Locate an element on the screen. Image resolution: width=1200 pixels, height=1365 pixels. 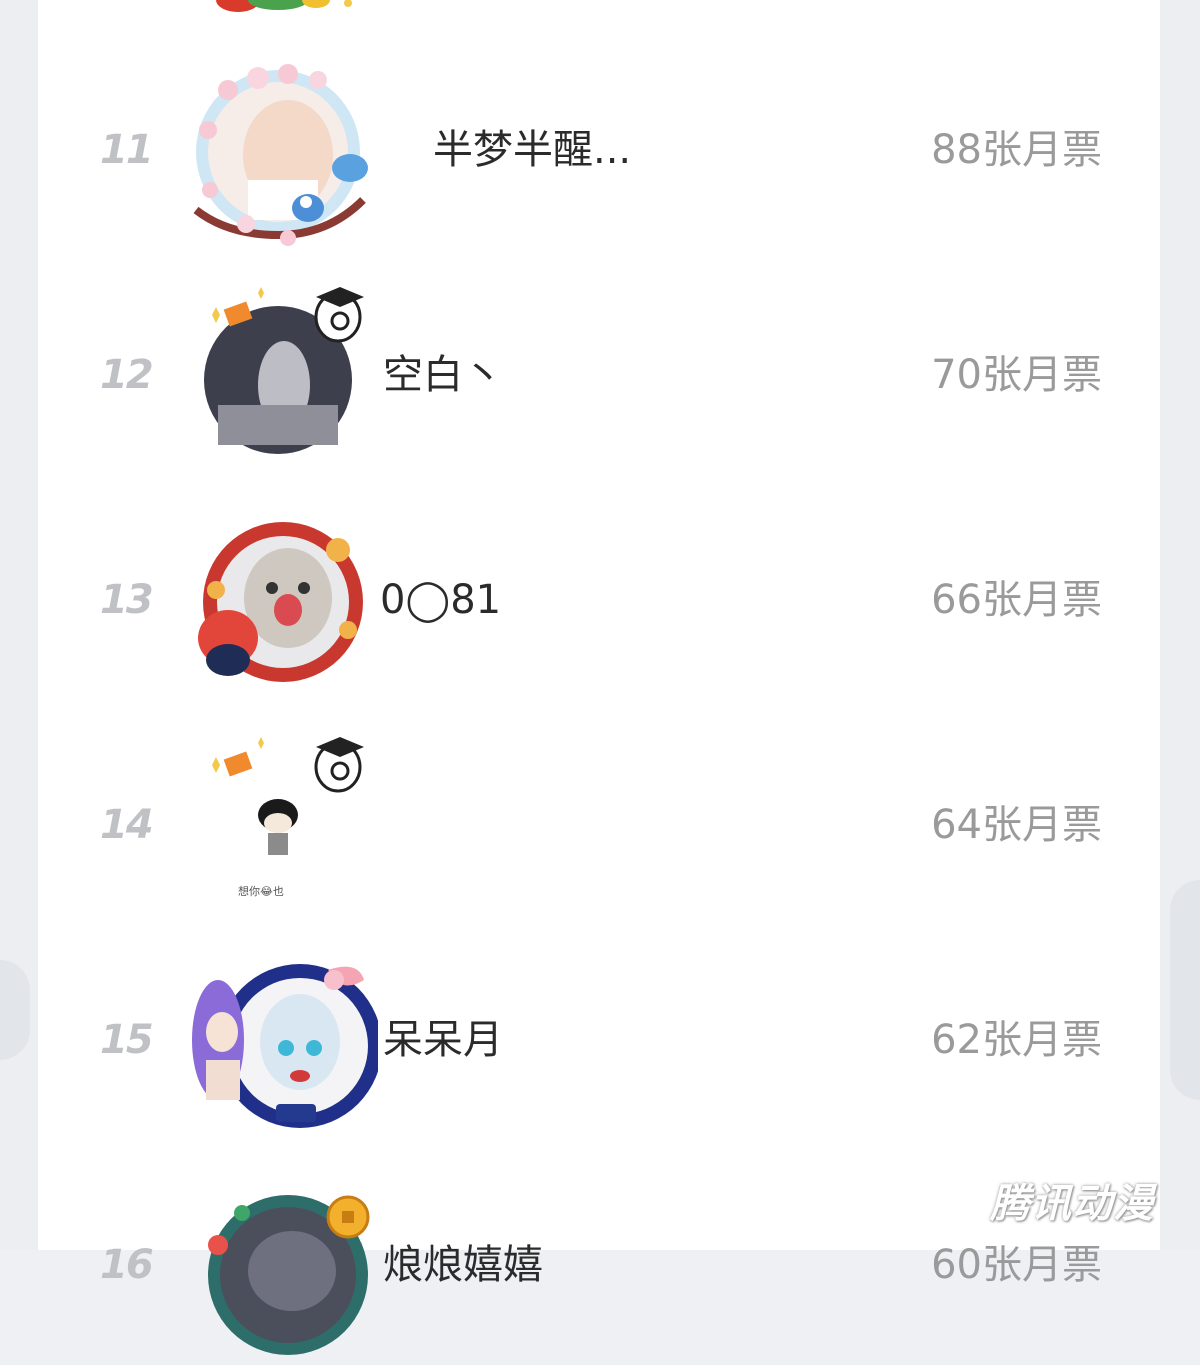
ticket-count: 64张月票 is located at coordinates (1016, 825).